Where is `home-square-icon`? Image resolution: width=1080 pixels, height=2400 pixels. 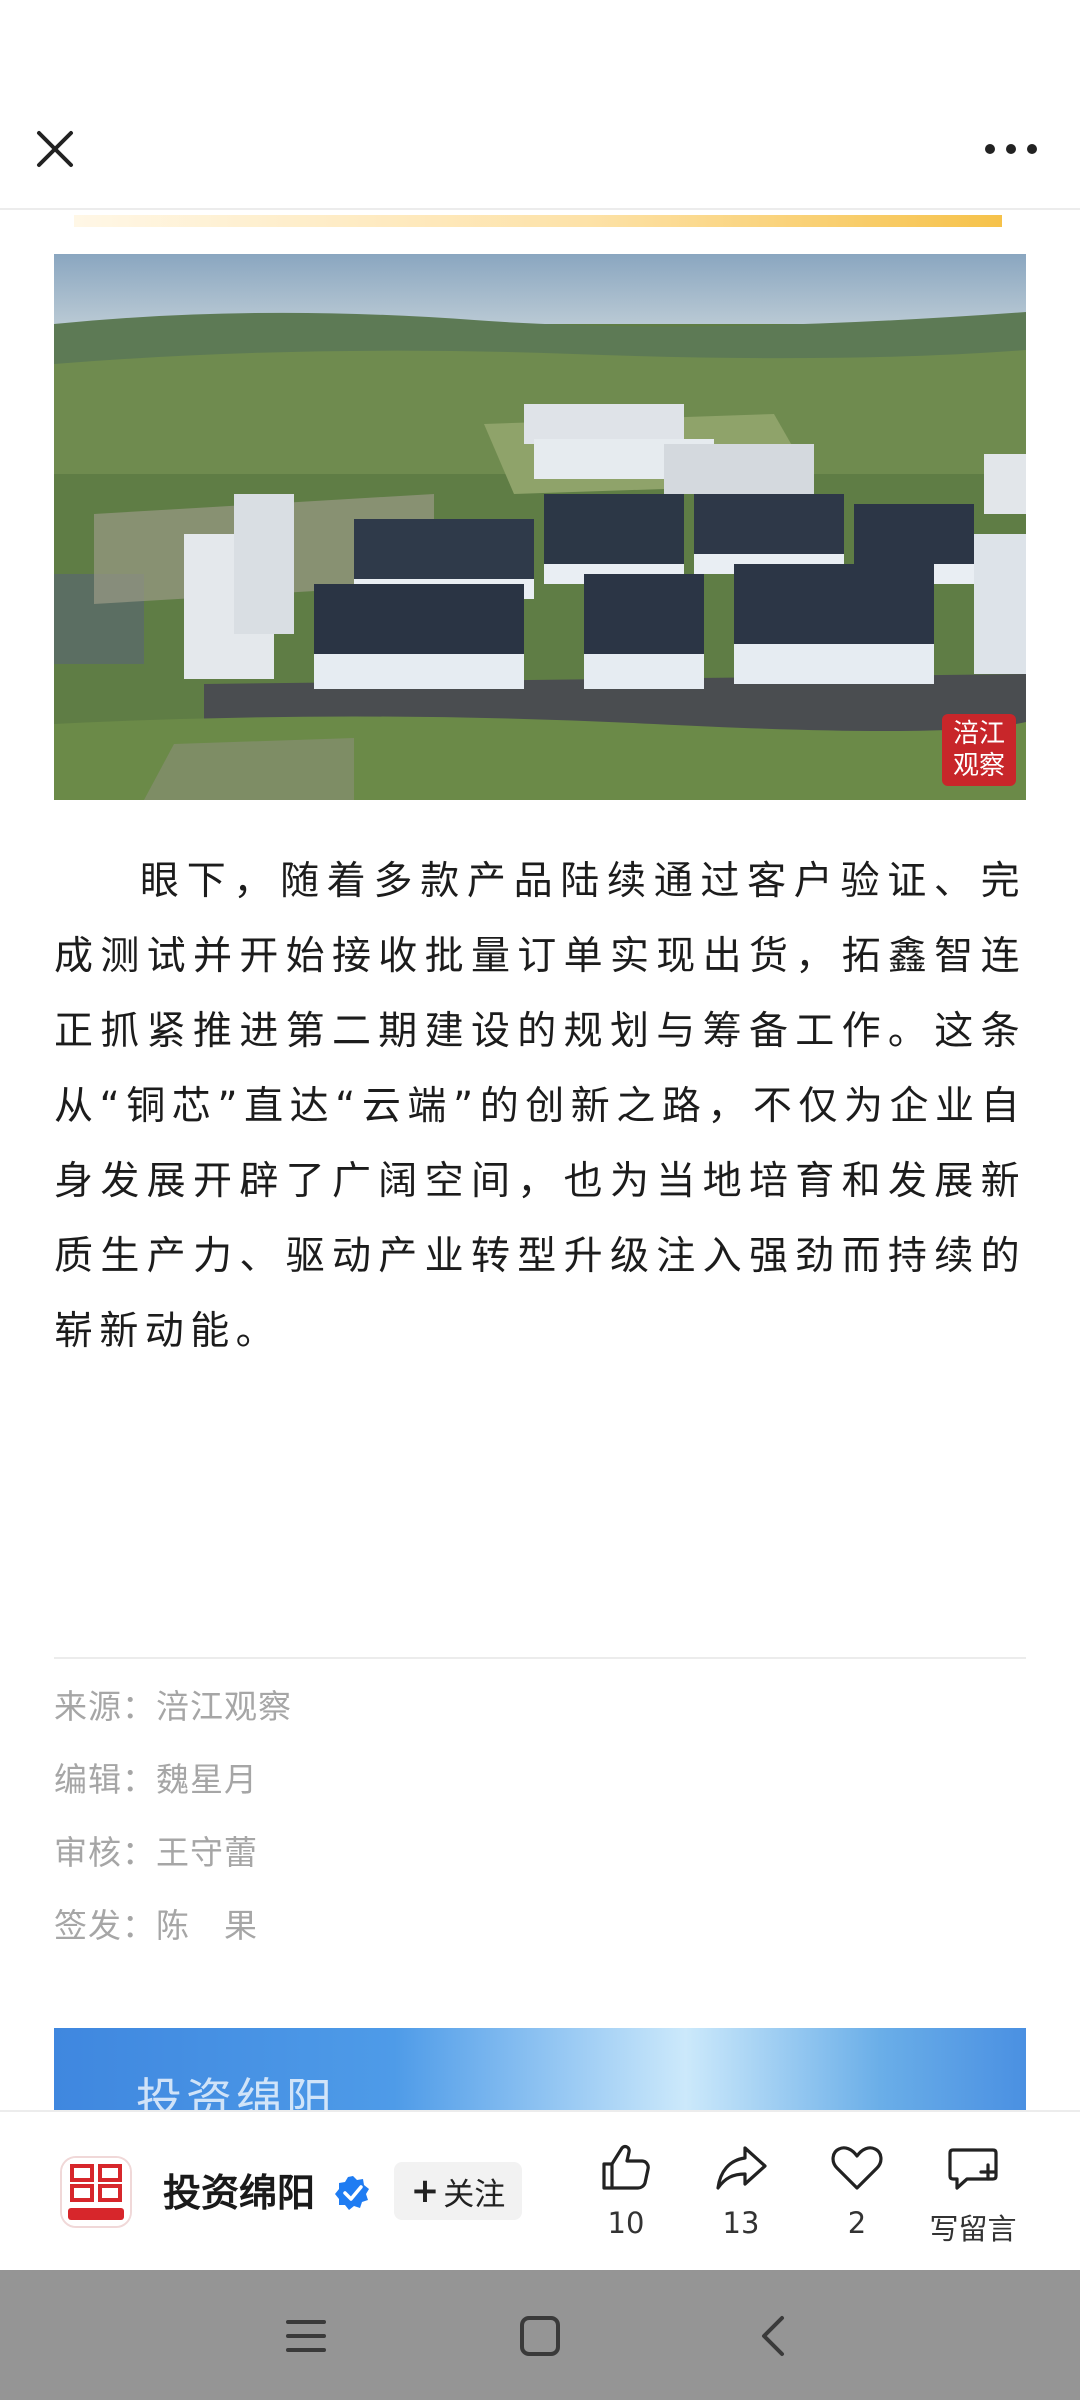
home-square-icon is located at coordinates (540, 2336).